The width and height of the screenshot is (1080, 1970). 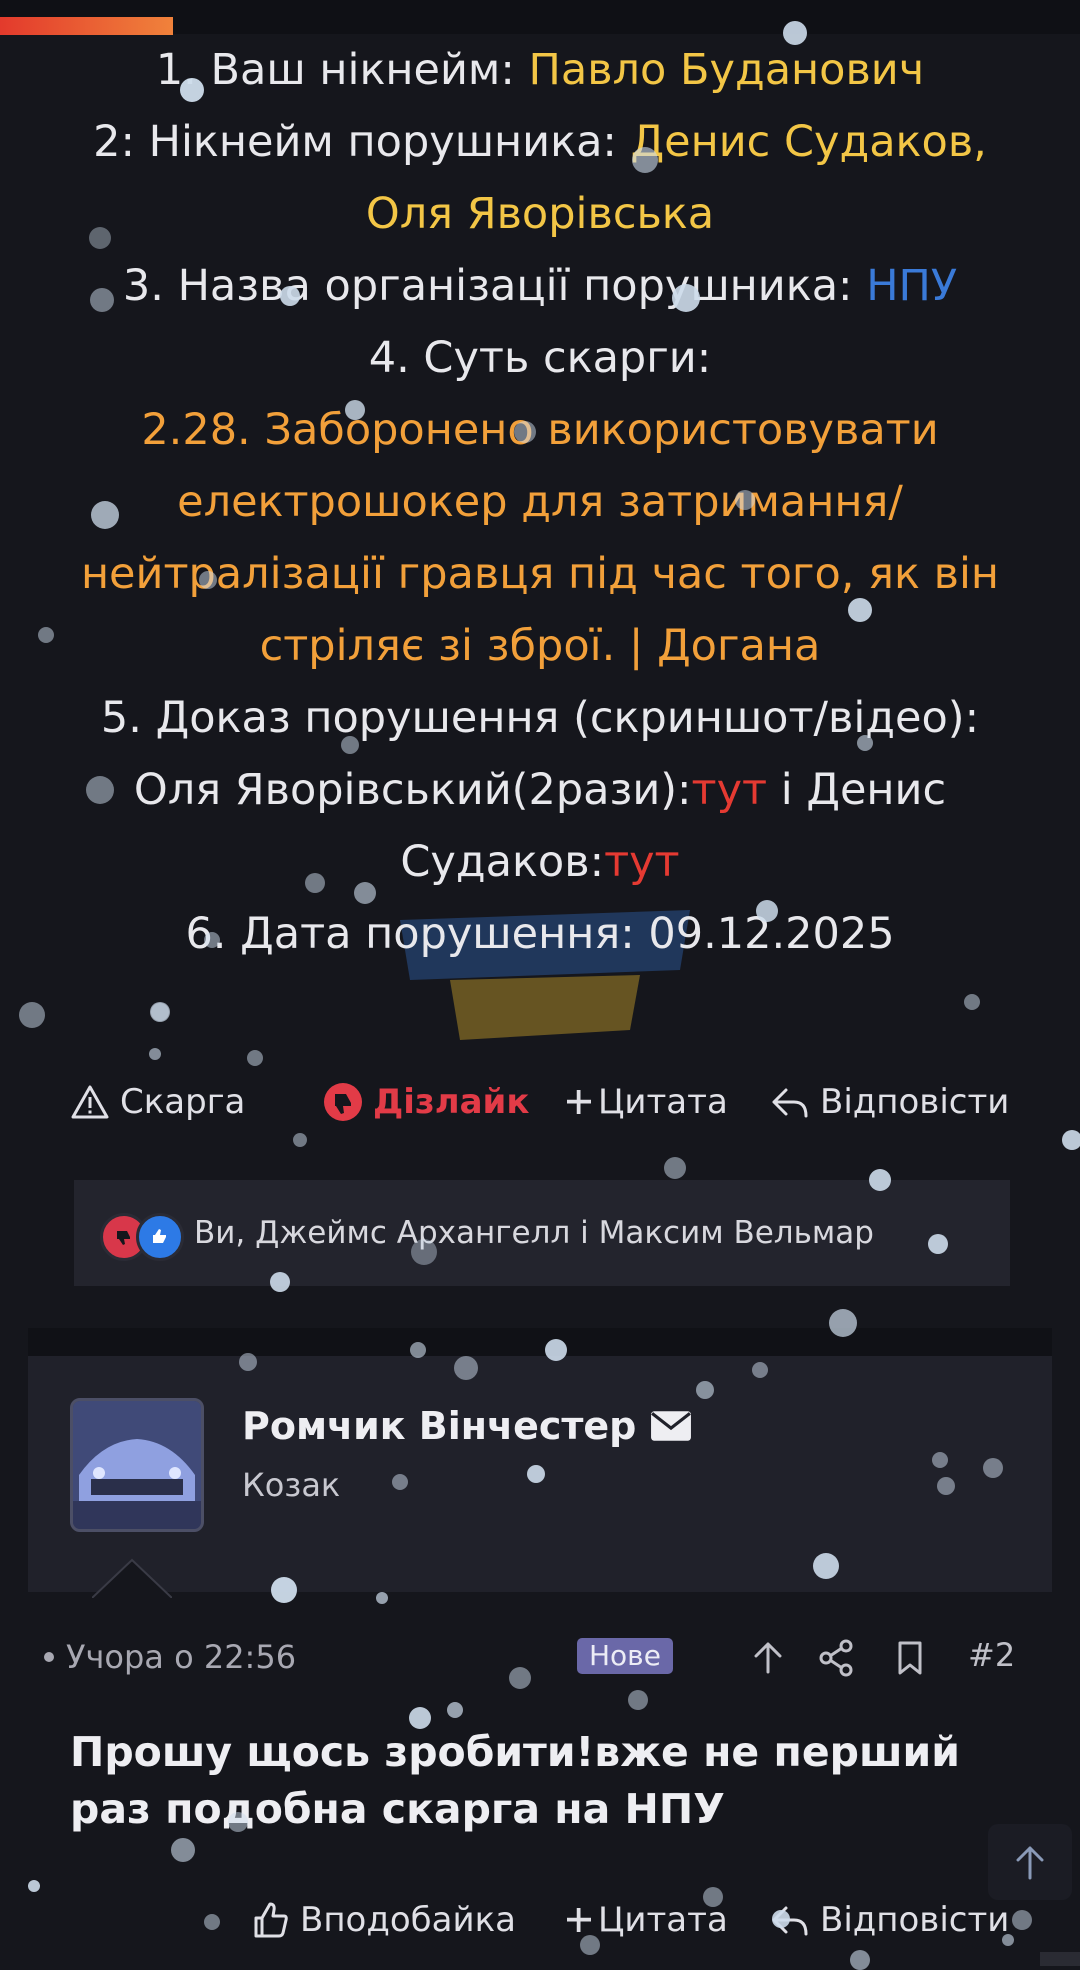 I want to click on evidence-link-1: тут, so click(x=730, y=790).